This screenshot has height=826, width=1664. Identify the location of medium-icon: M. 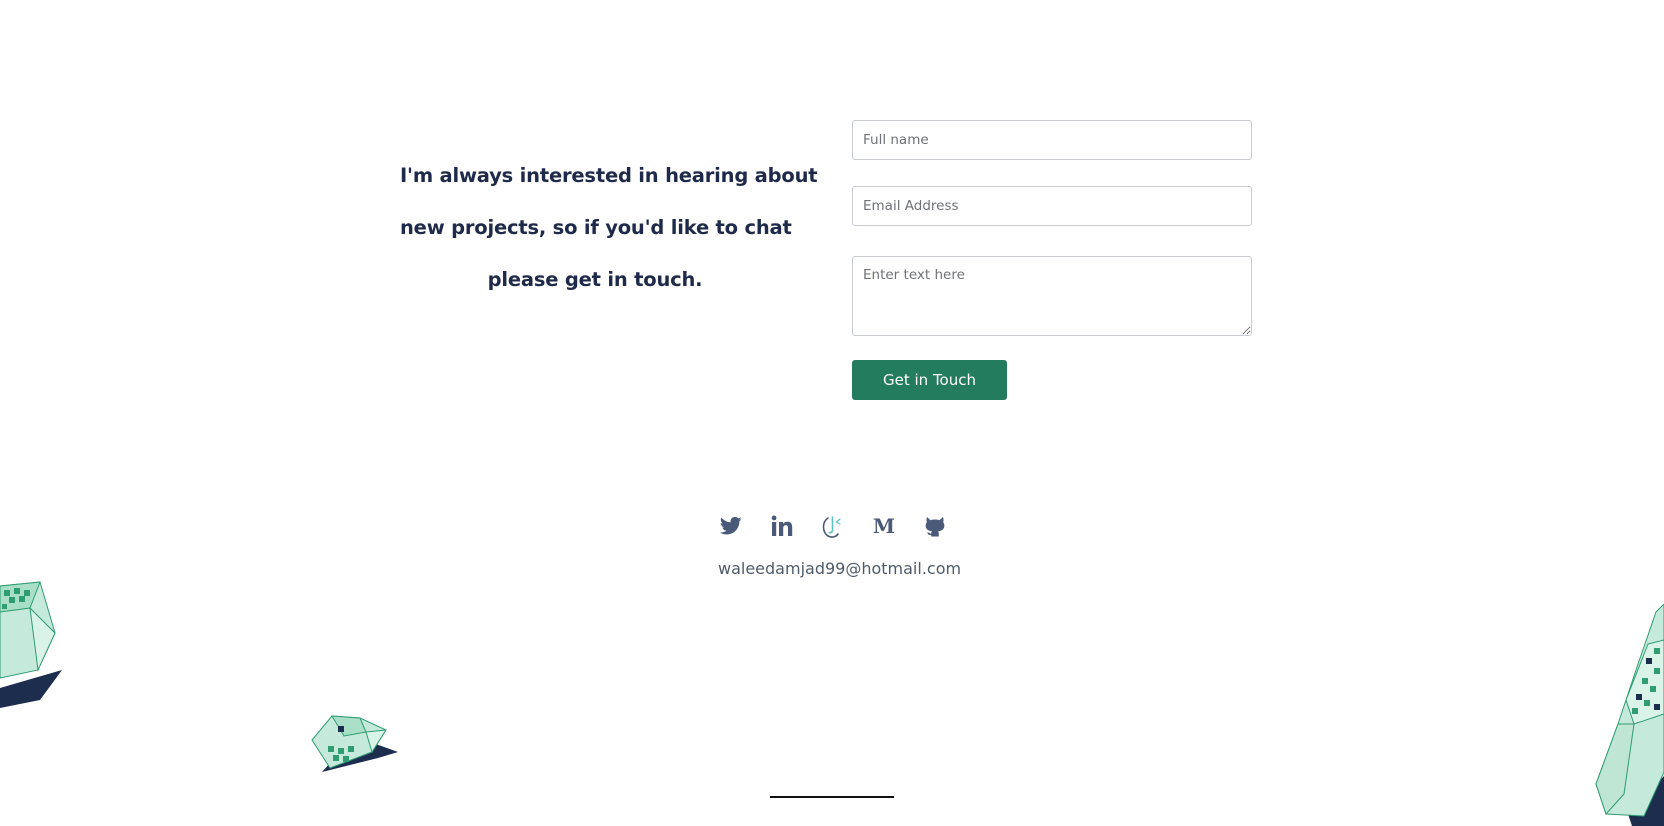
(884, 526).